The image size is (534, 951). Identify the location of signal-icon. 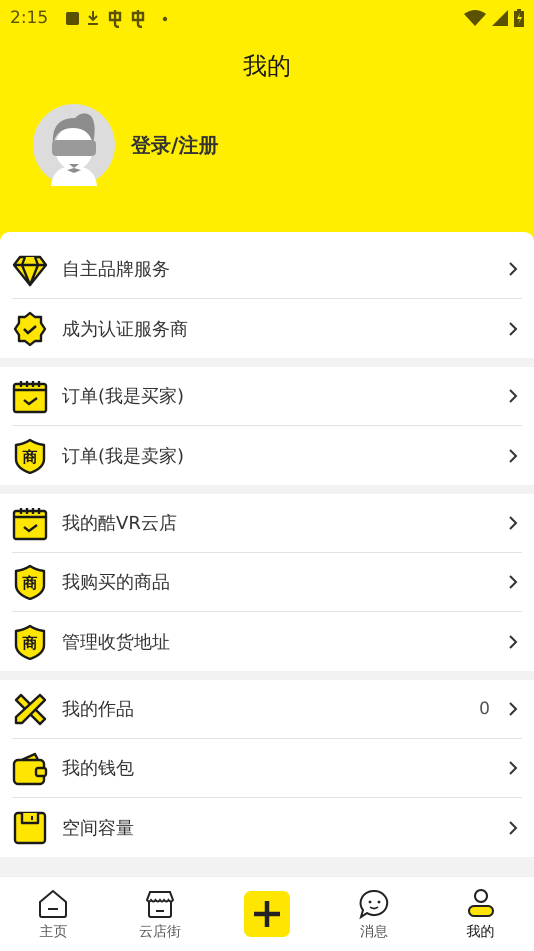
(500, 18).